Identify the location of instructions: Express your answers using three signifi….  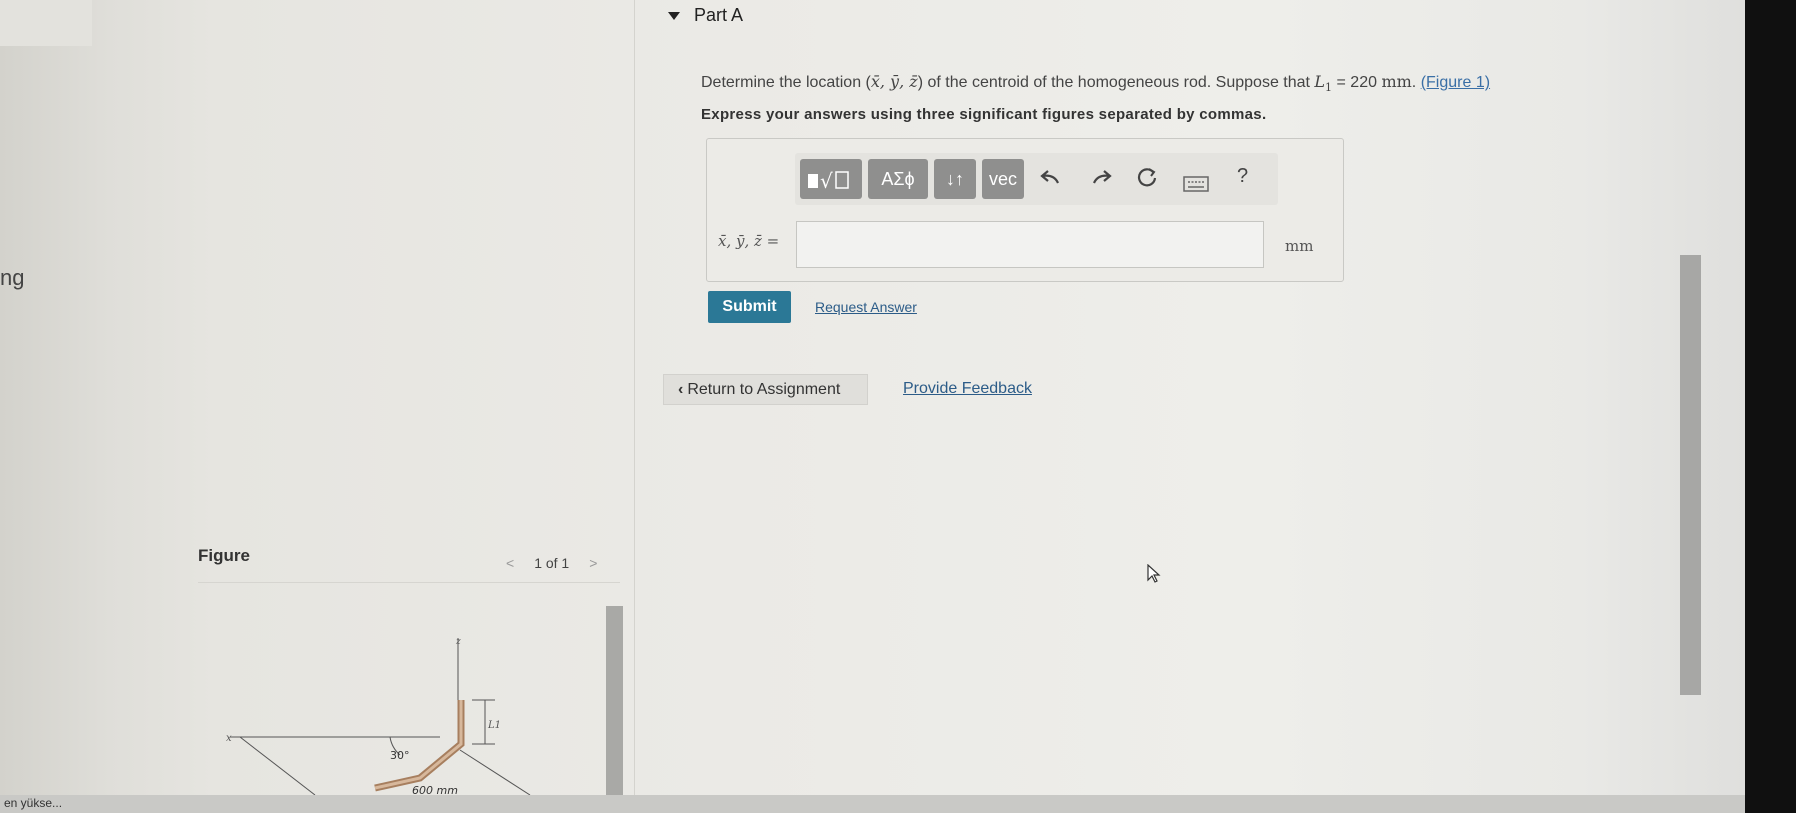
(984, 114).